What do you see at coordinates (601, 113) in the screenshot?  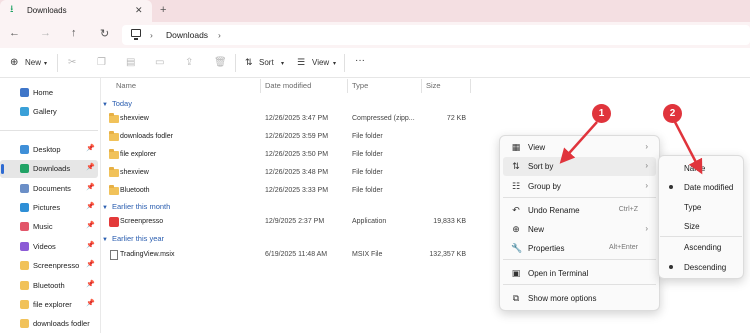 I see `annotation-badge-1: 1` at bounding box center [601, 113].